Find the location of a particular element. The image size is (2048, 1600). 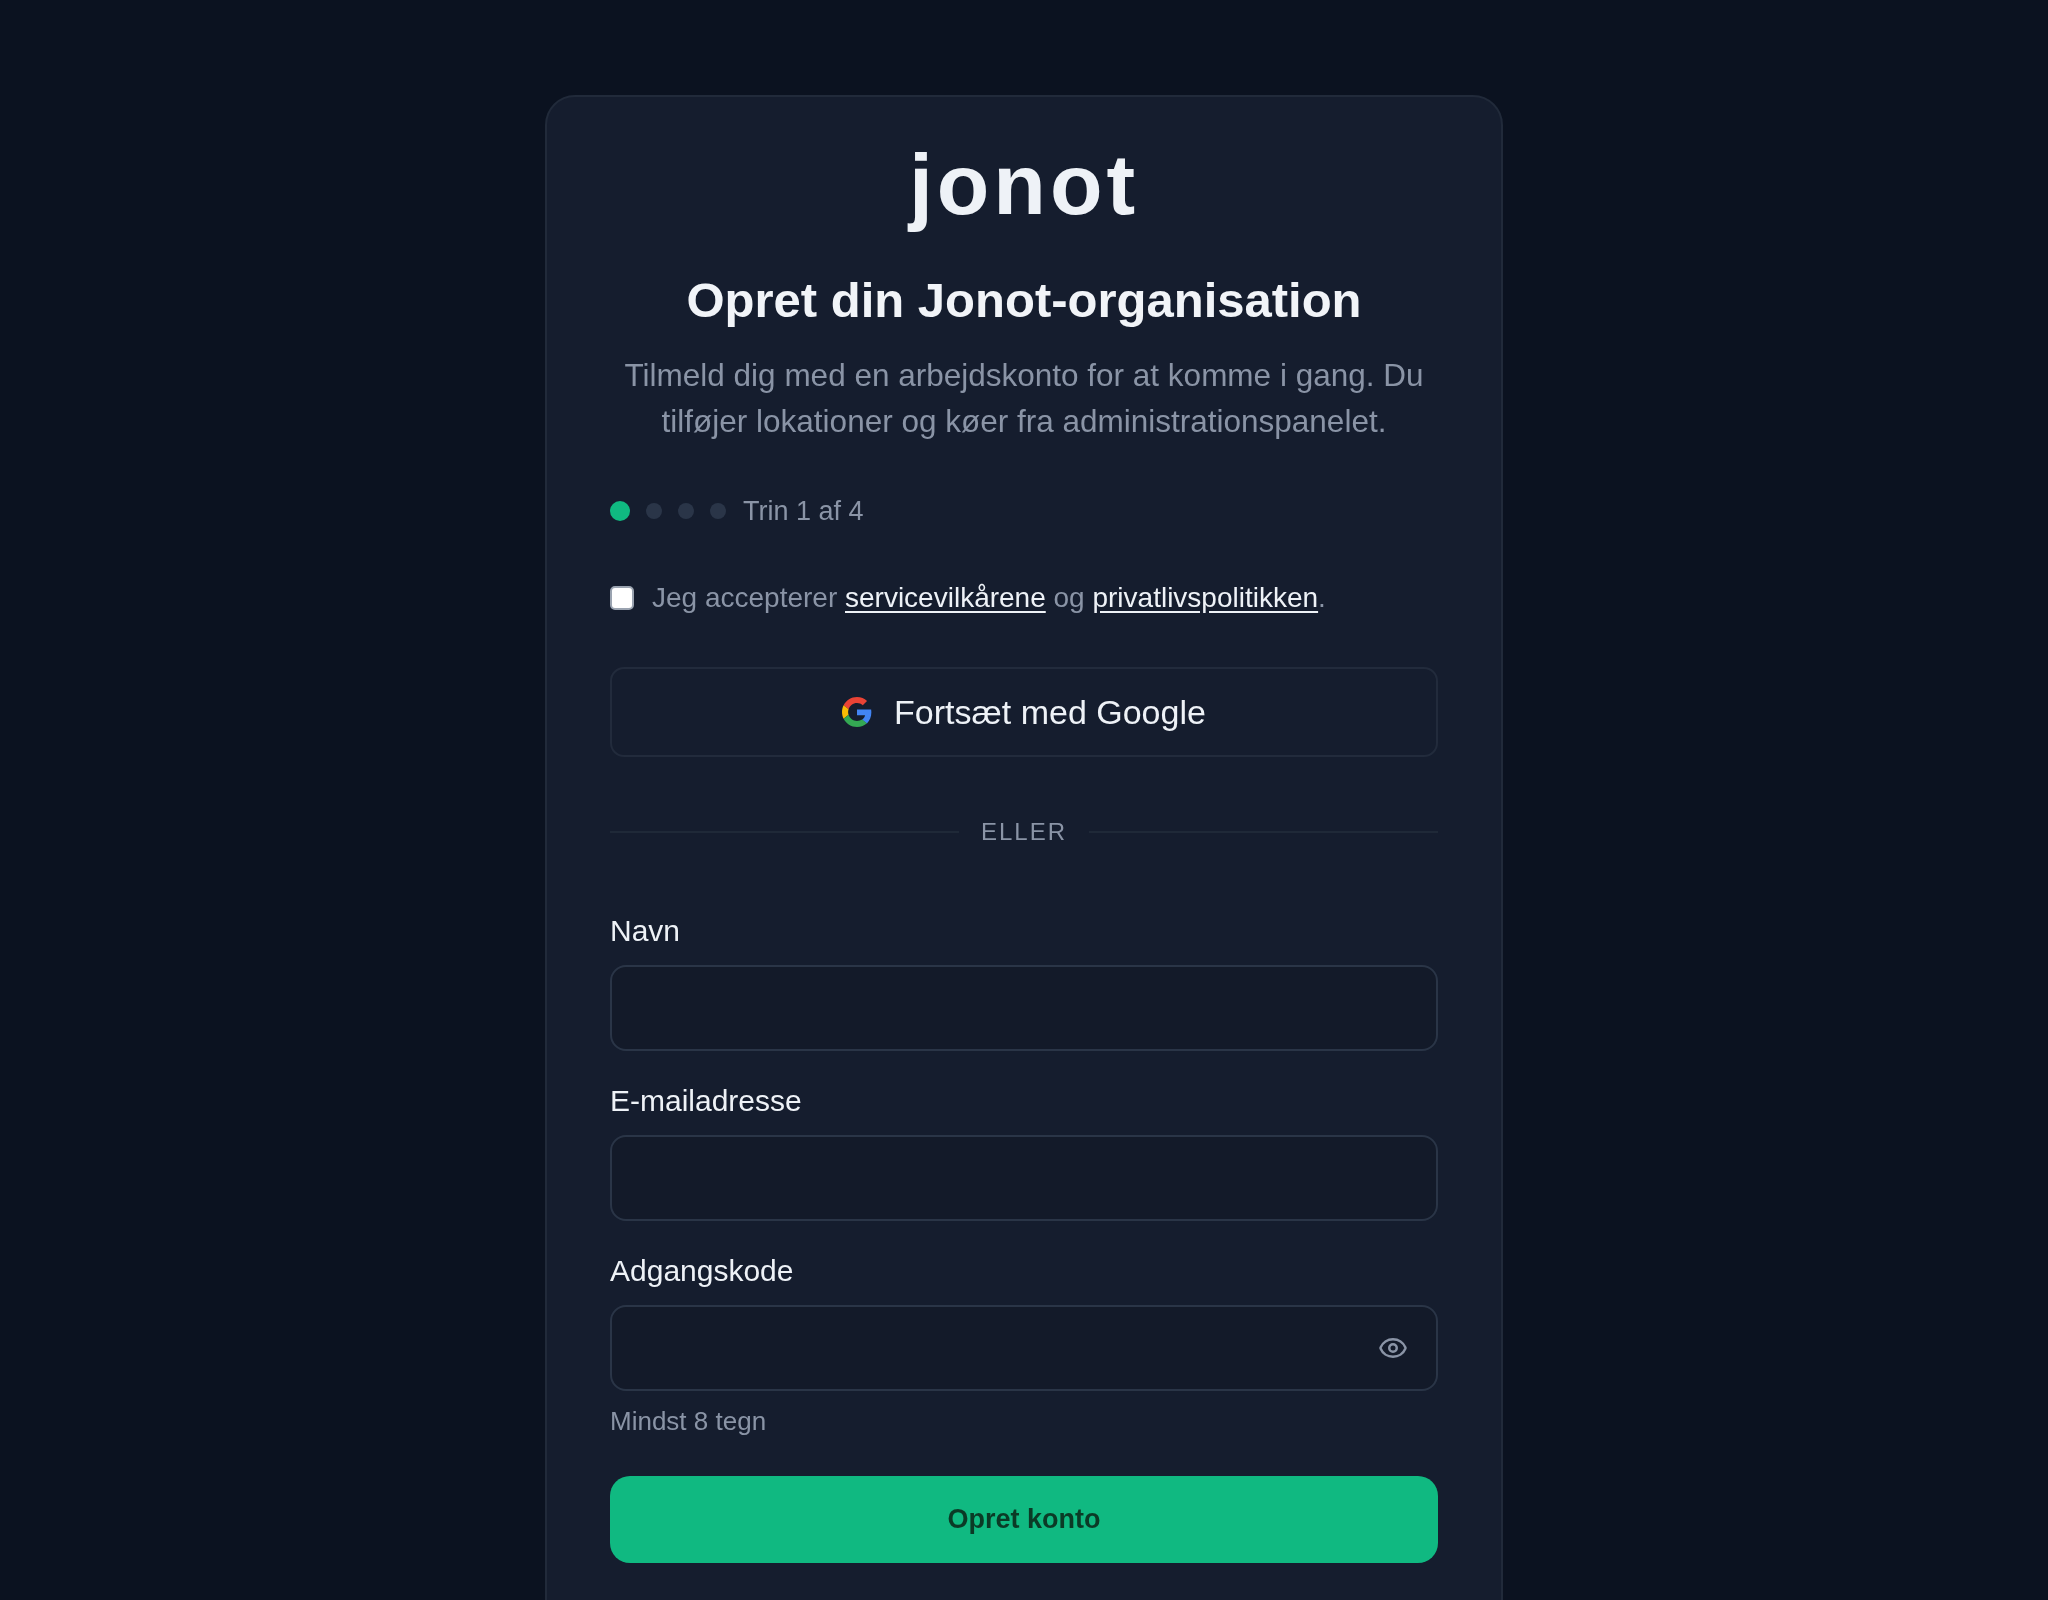

field-hint: Mindst 8 tegn is located at coordinates (688, 1421).